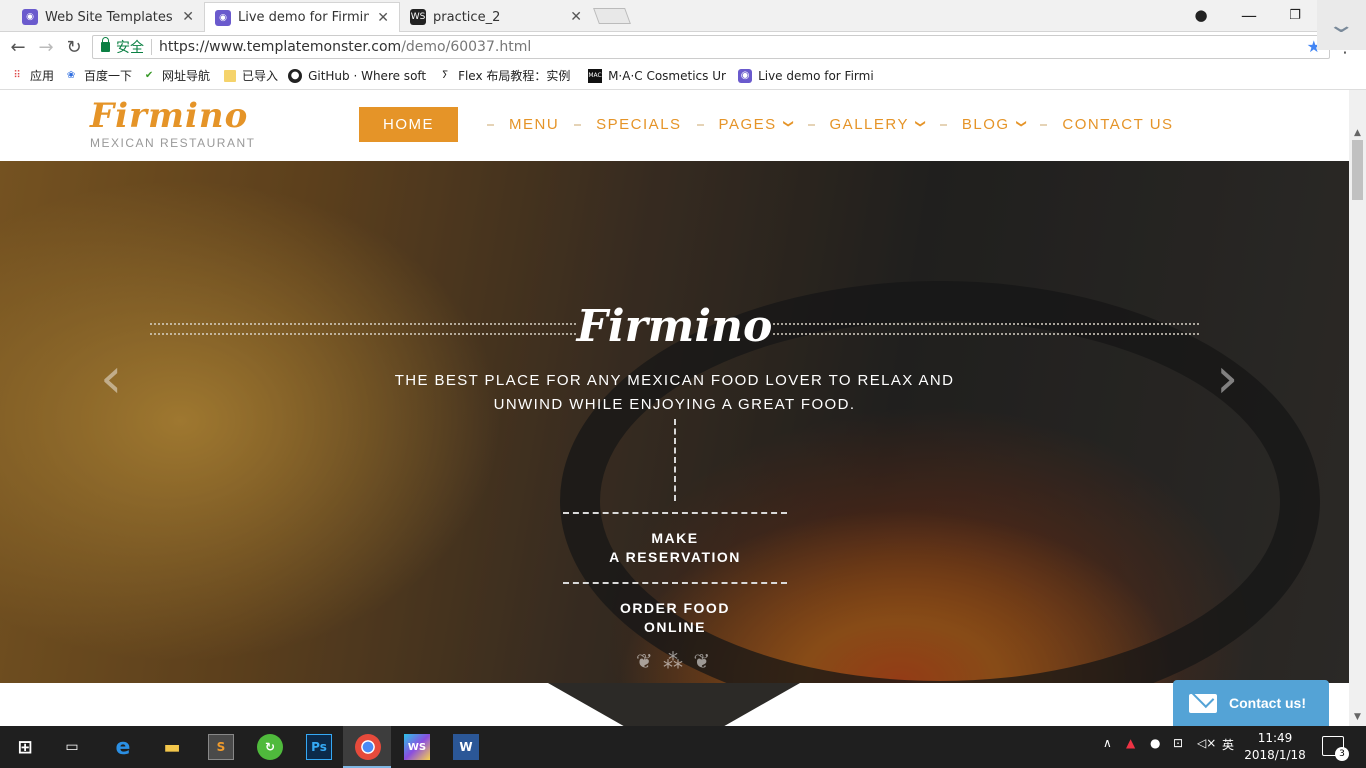  What do you see at coordinates (1227, 378) in the screenshot?
I see `slider-next-arrow: ›` at bounding box center [1227, 378].